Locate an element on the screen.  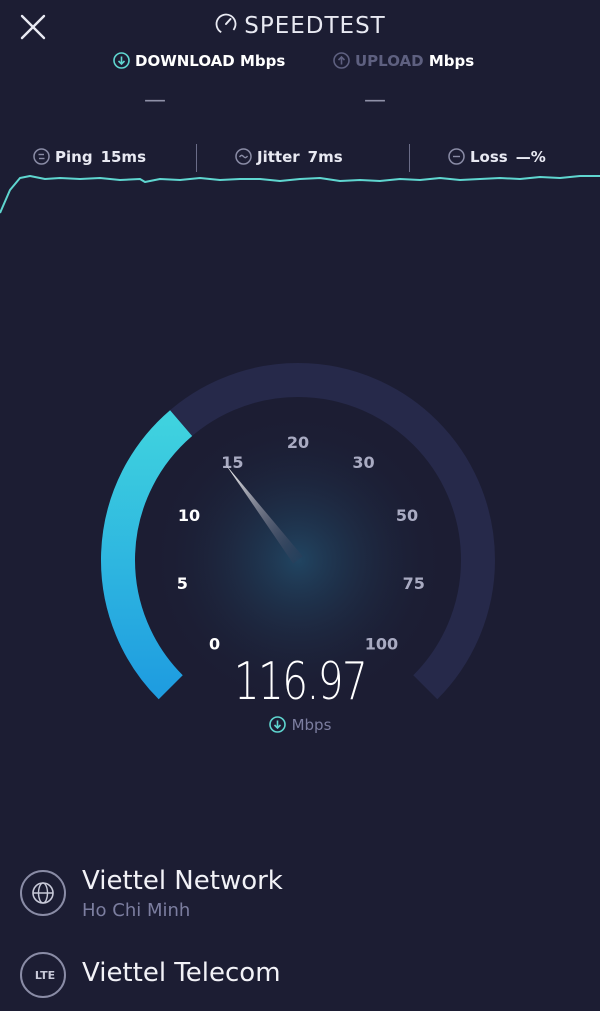
app-title: SPEEDTEST is located at coordinates (300, 27).